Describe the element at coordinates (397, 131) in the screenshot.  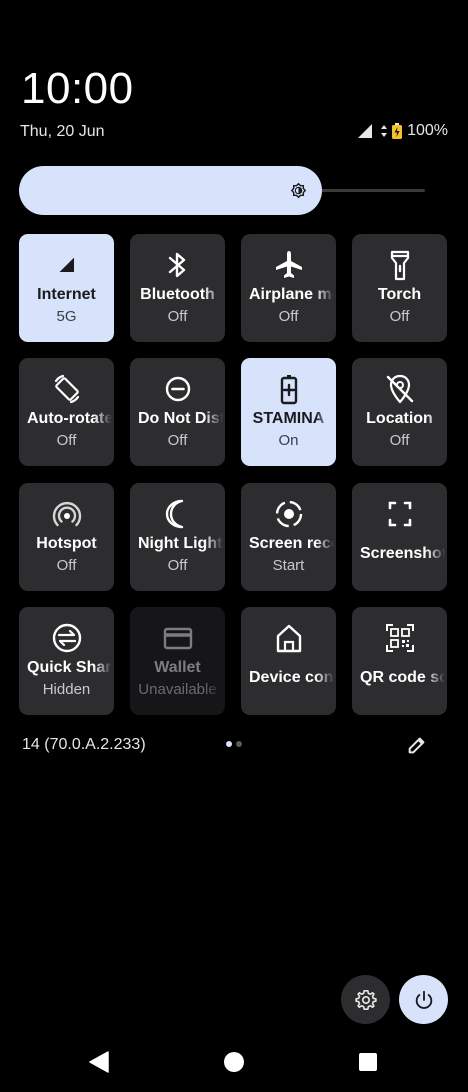
I see `battery-icon` at that location.